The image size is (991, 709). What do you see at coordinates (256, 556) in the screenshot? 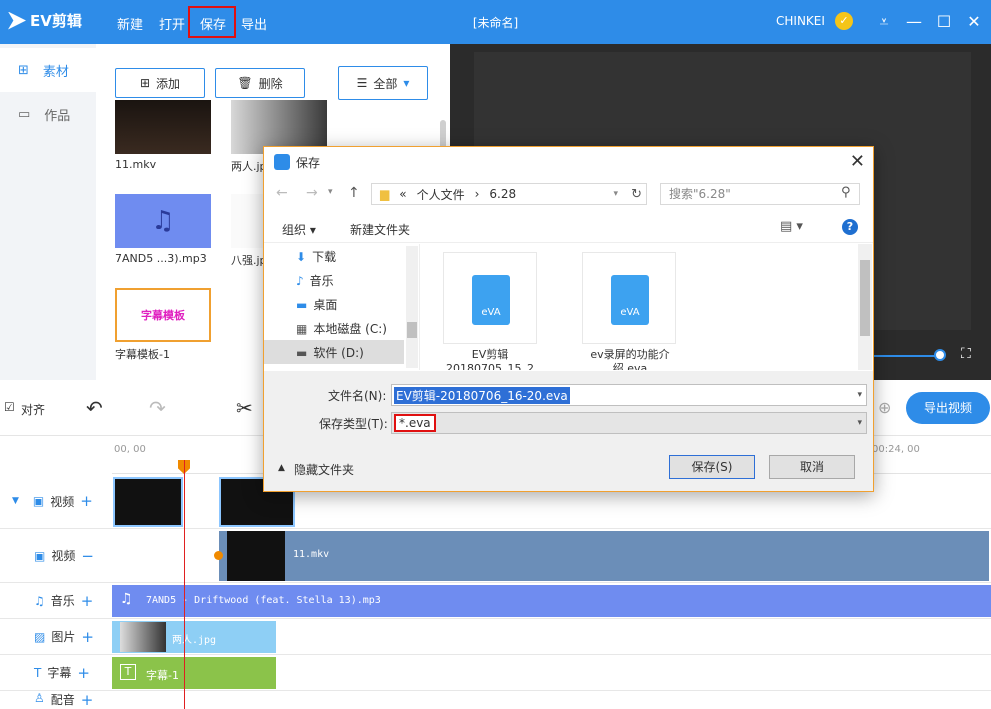
I see `clip-thumbnail` at bounding box center [256, 556].